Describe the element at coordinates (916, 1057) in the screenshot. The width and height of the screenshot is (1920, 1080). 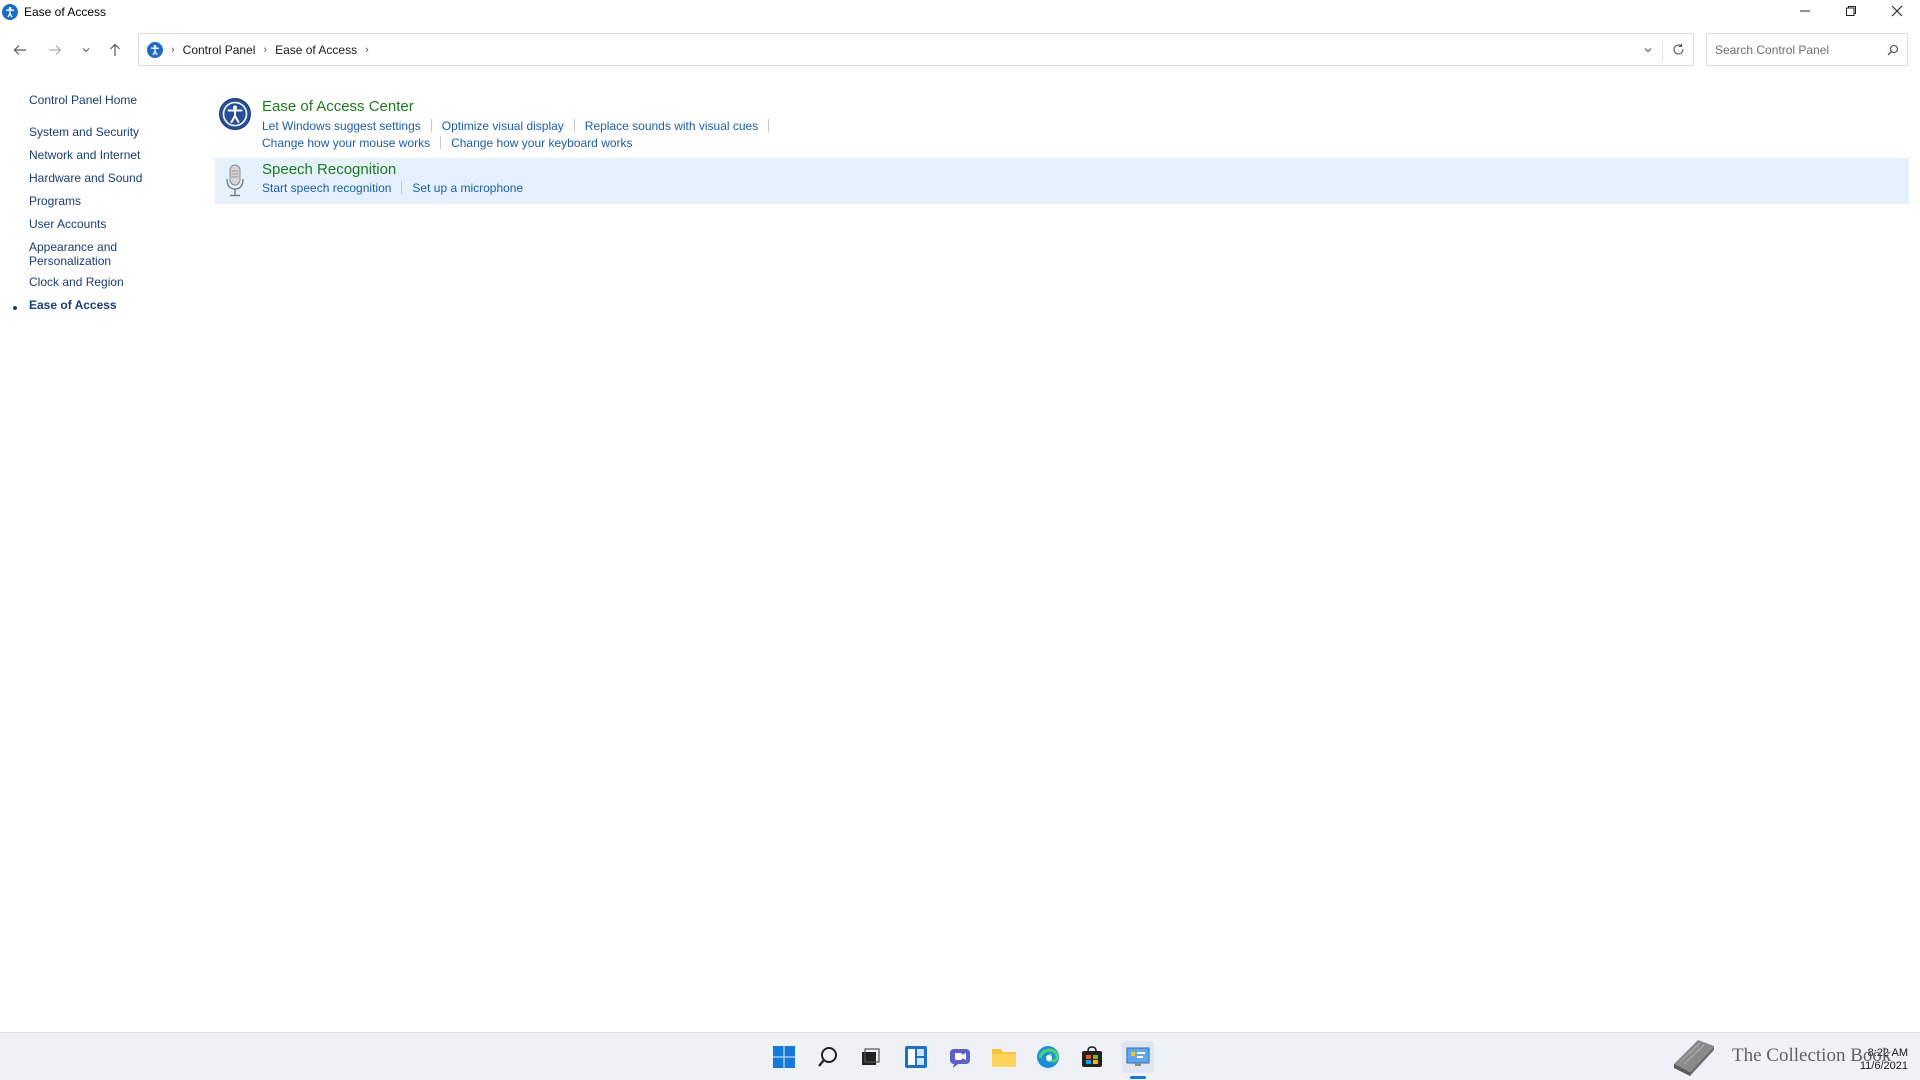
I see `widgets-icon` at that location.